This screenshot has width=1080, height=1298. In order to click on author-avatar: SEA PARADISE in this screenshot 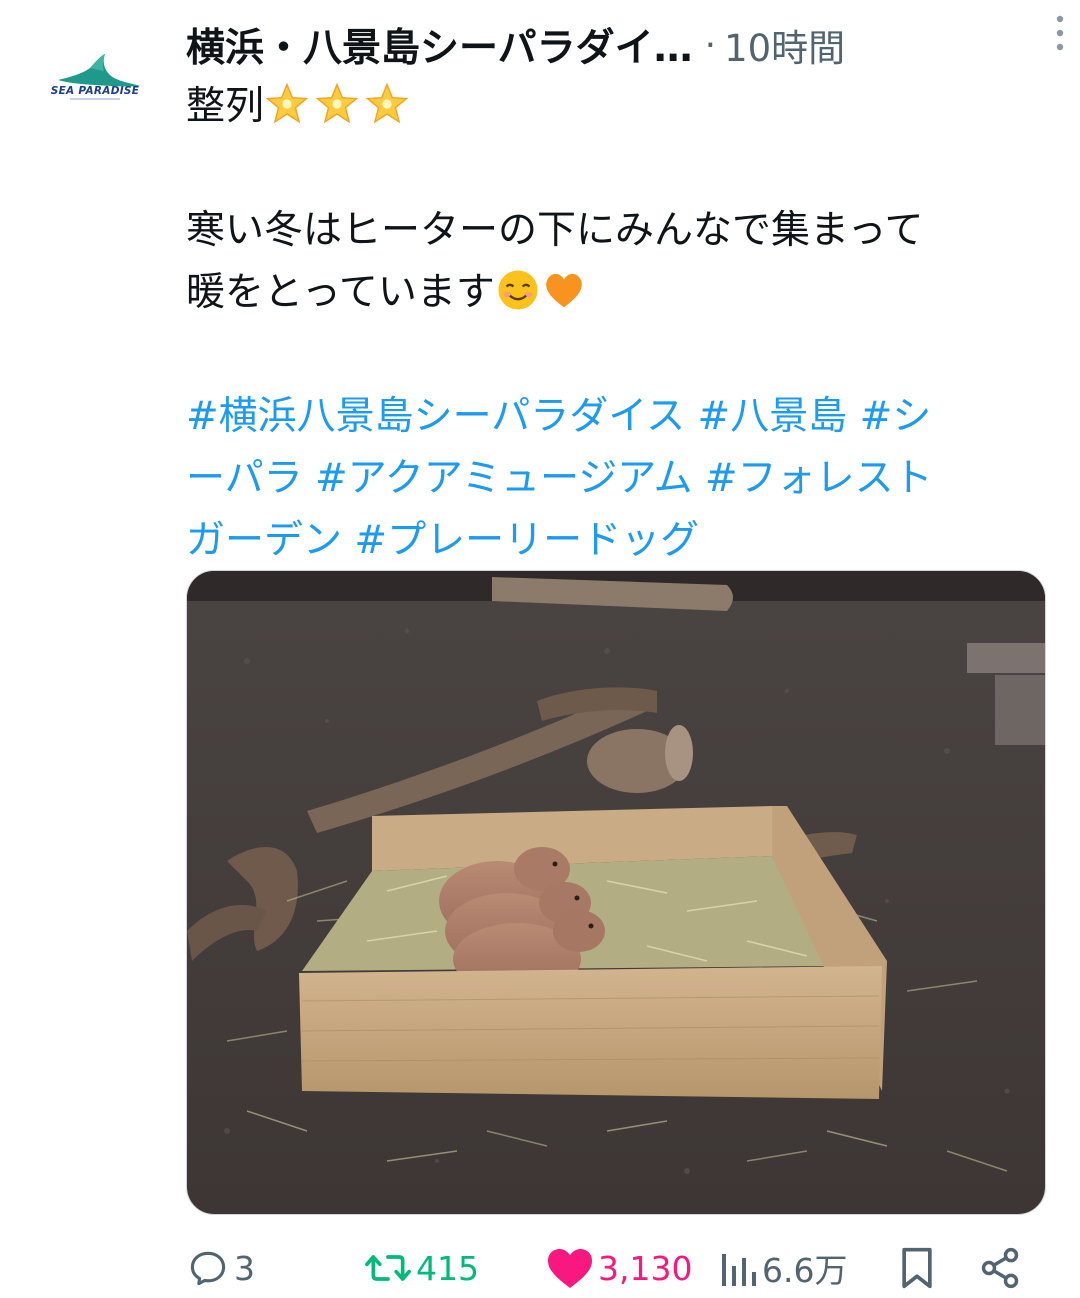, I will do `click(95, 87)`.